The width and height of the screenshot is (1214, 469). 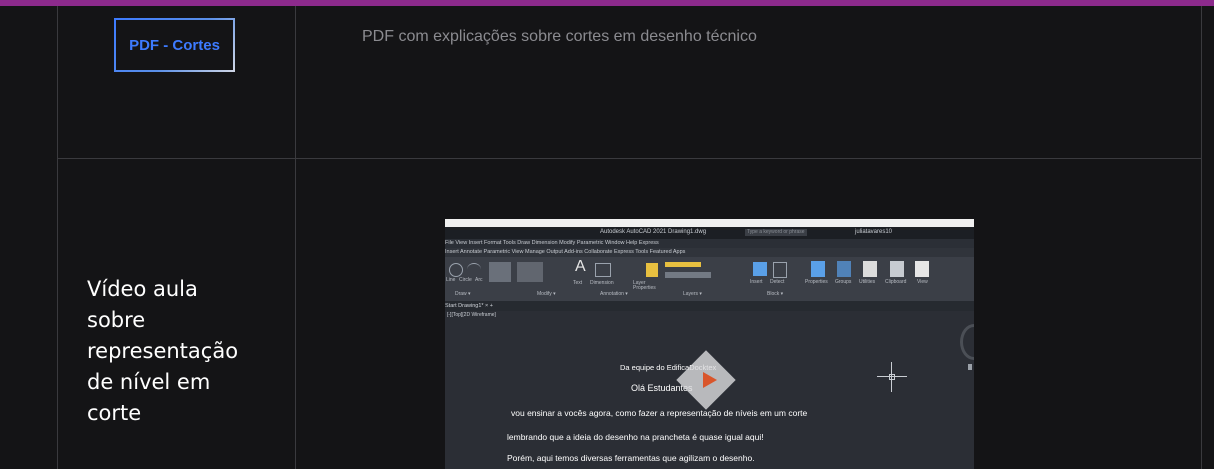 I want to click on autocad-app-title: Autodesk AutoCAD 2021 Drawing1.dwg, so click(x=653, y=232).